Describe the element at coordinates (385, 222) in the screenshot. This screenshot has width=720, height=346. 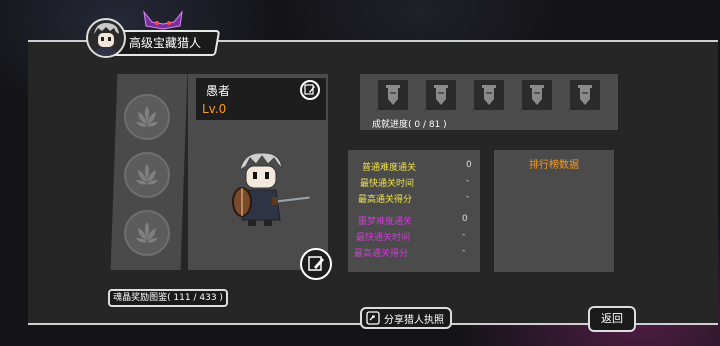
I see `nightmare-clears-label: 噩梦难度通关` at that location.